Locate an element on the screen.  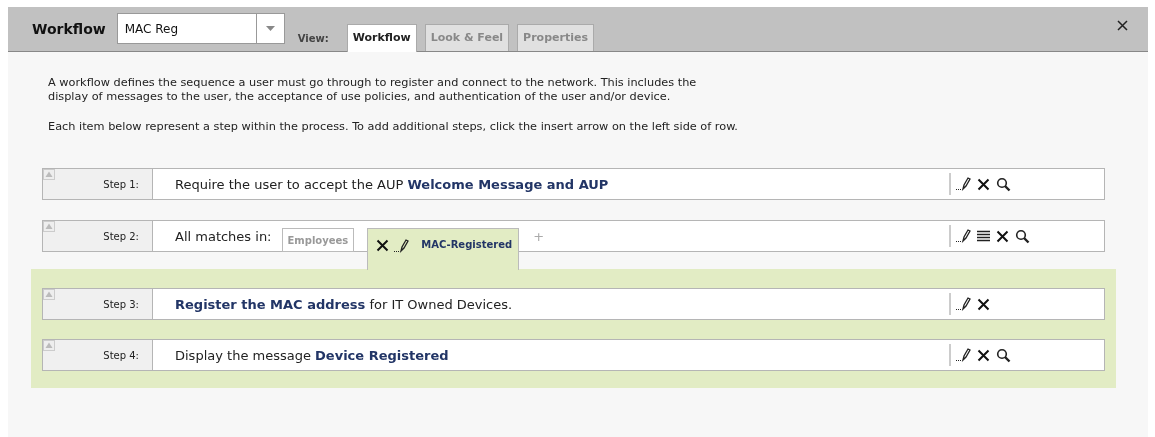
description-text: Each item below represent a step within the process. To add additional steps, click the insert arrow on the left side of row. is located at coordinates (393, 127).